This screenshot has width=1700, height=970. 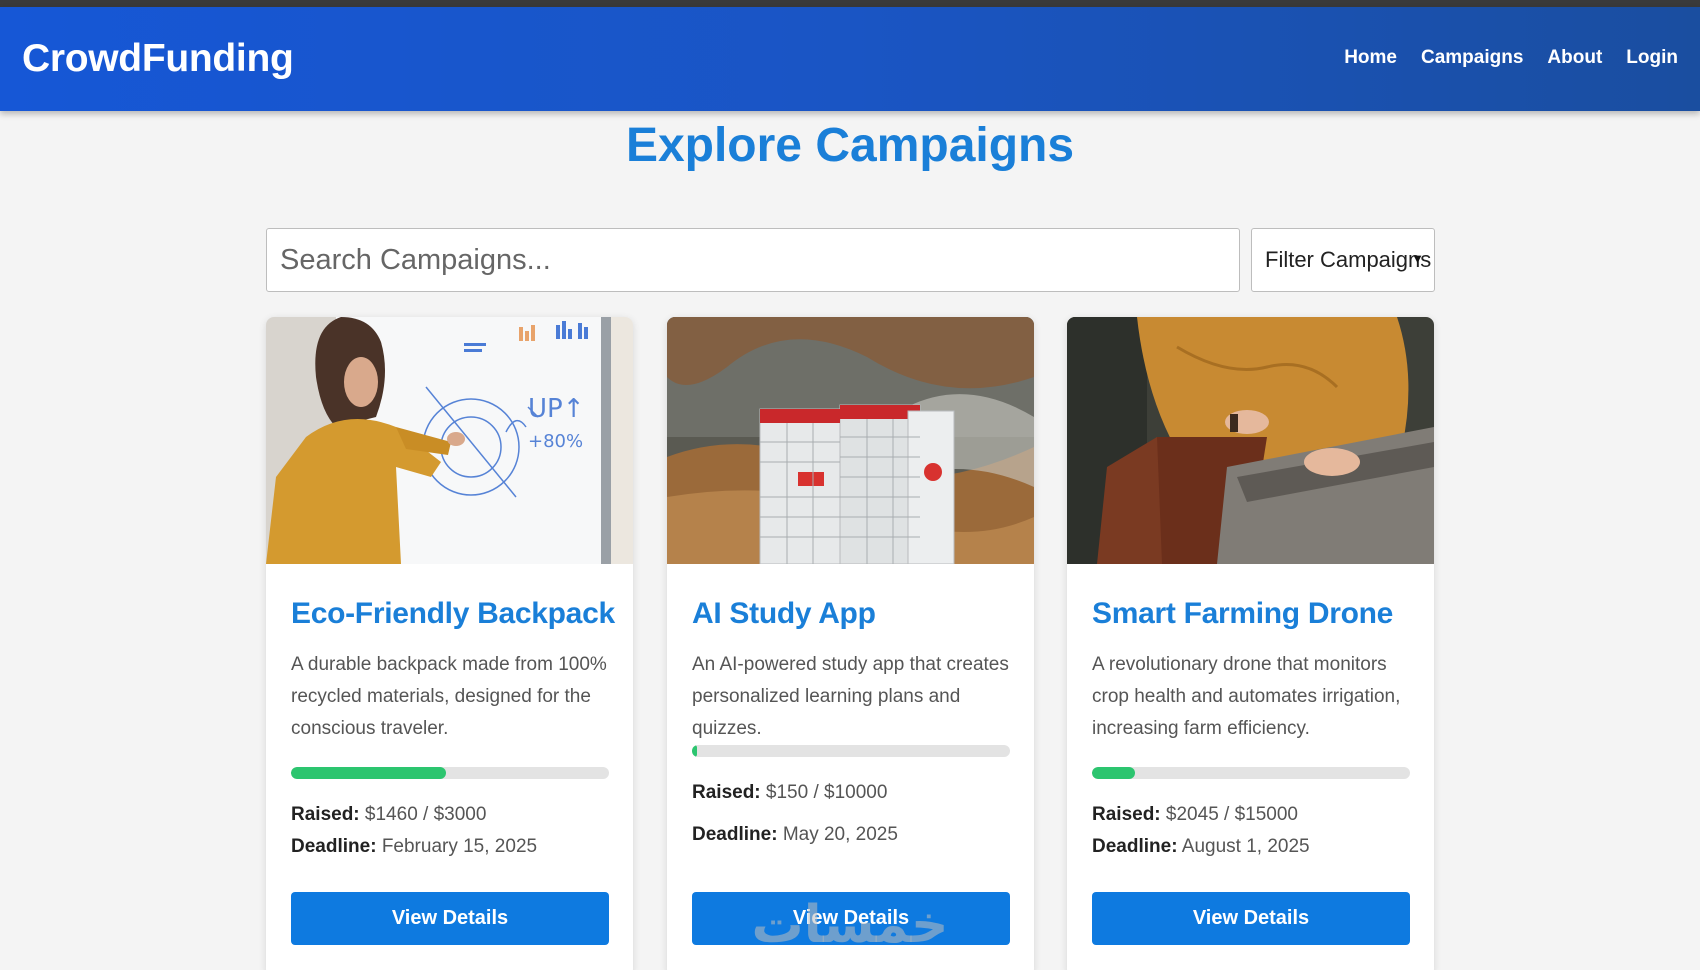 What do you see at coordinates (1370, 58) in the screenshot?
I see `nav-home-link: Home` at bounding box center [1370, 58].